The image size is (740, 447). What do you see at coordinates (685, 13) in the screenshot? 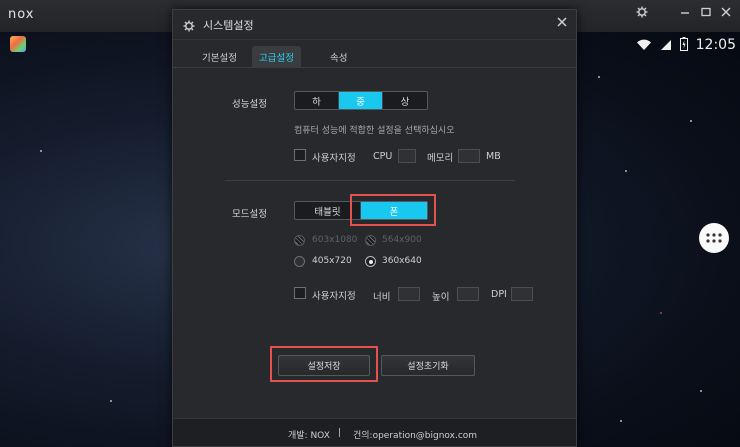
I see `minimize-icon` at bounding box center [685, 13].